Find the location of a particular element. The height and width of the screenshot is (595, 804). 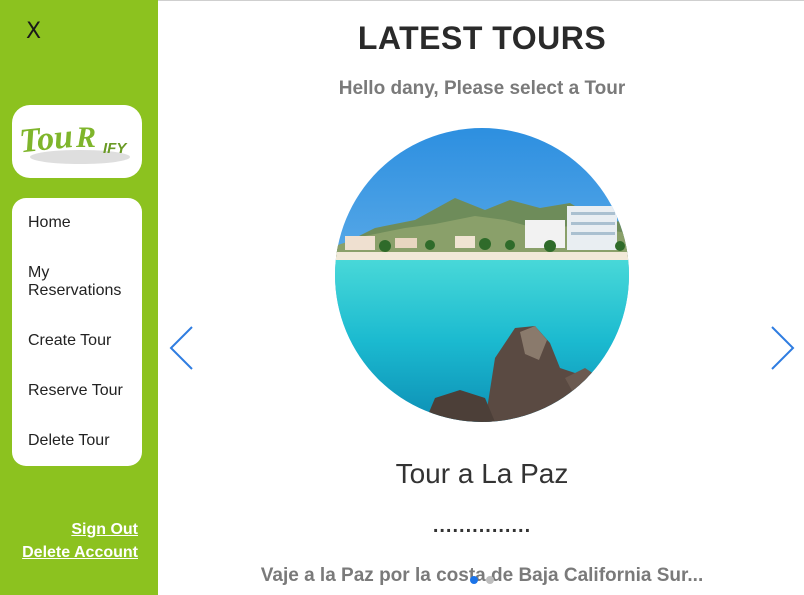

logo: Tou R IFY is located at coordinates (77, 141).